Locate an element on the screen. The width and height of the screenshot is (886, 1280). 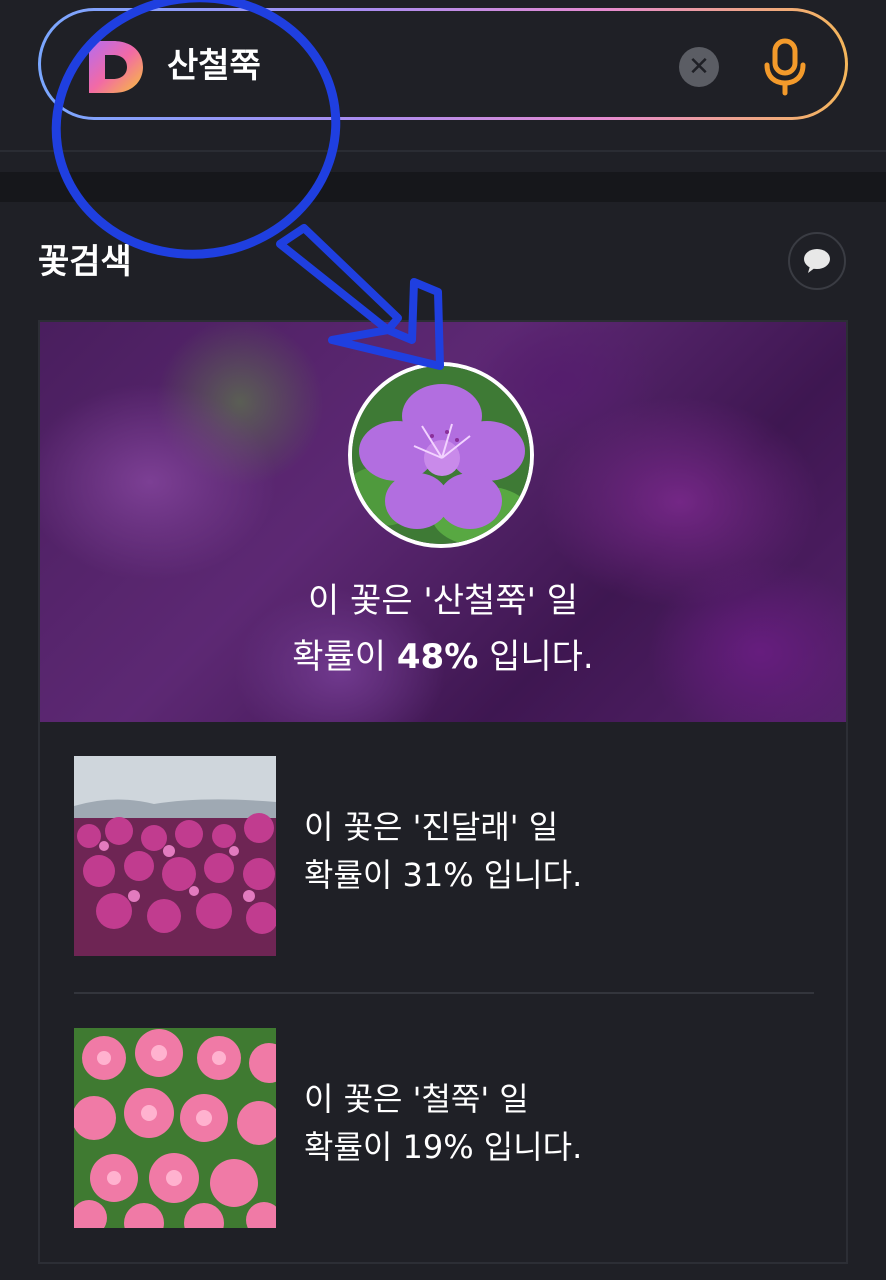
top-result-thumbnail is located at coordinates (441, 455).